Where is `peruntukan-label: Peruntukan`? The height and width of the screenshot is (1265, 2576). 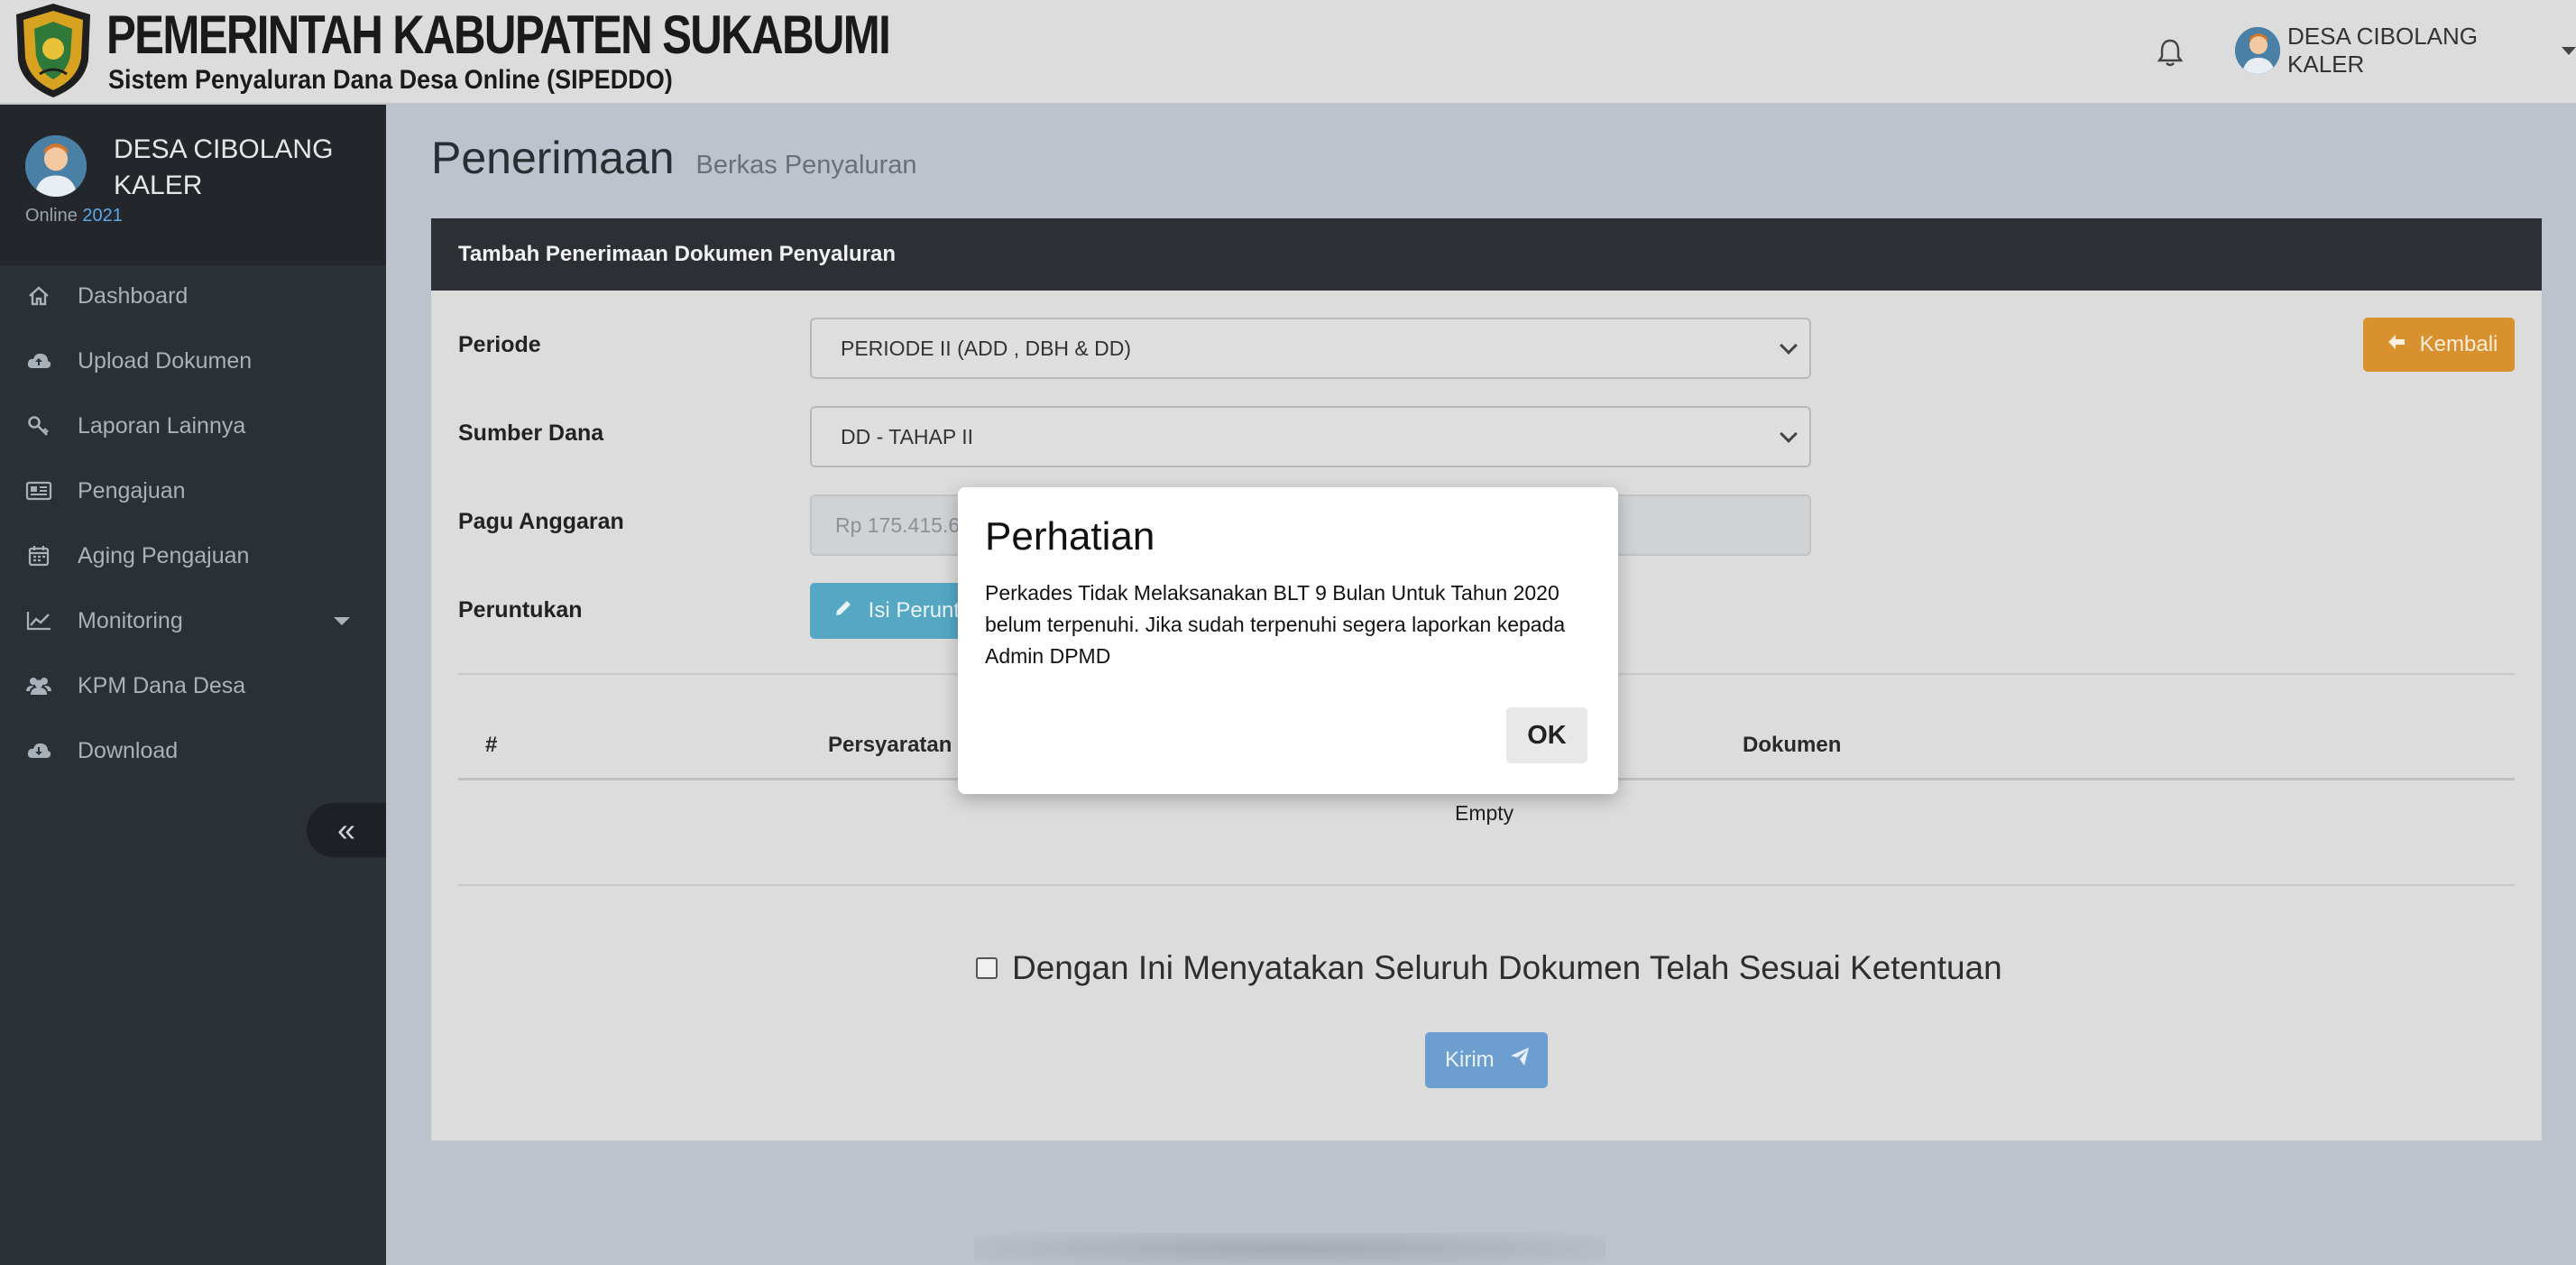
peruntukan-label: Peruntukan is located at coordinates (520, 610).